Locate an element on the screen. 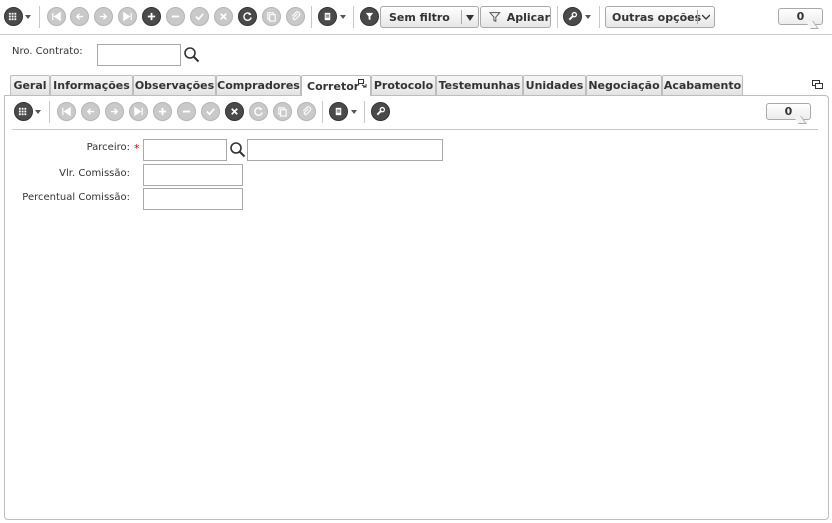 Image resolution: width=832 pixels, height=523 pixels. tab-protocolo: Protocolo is located at coordinates (403, 85).